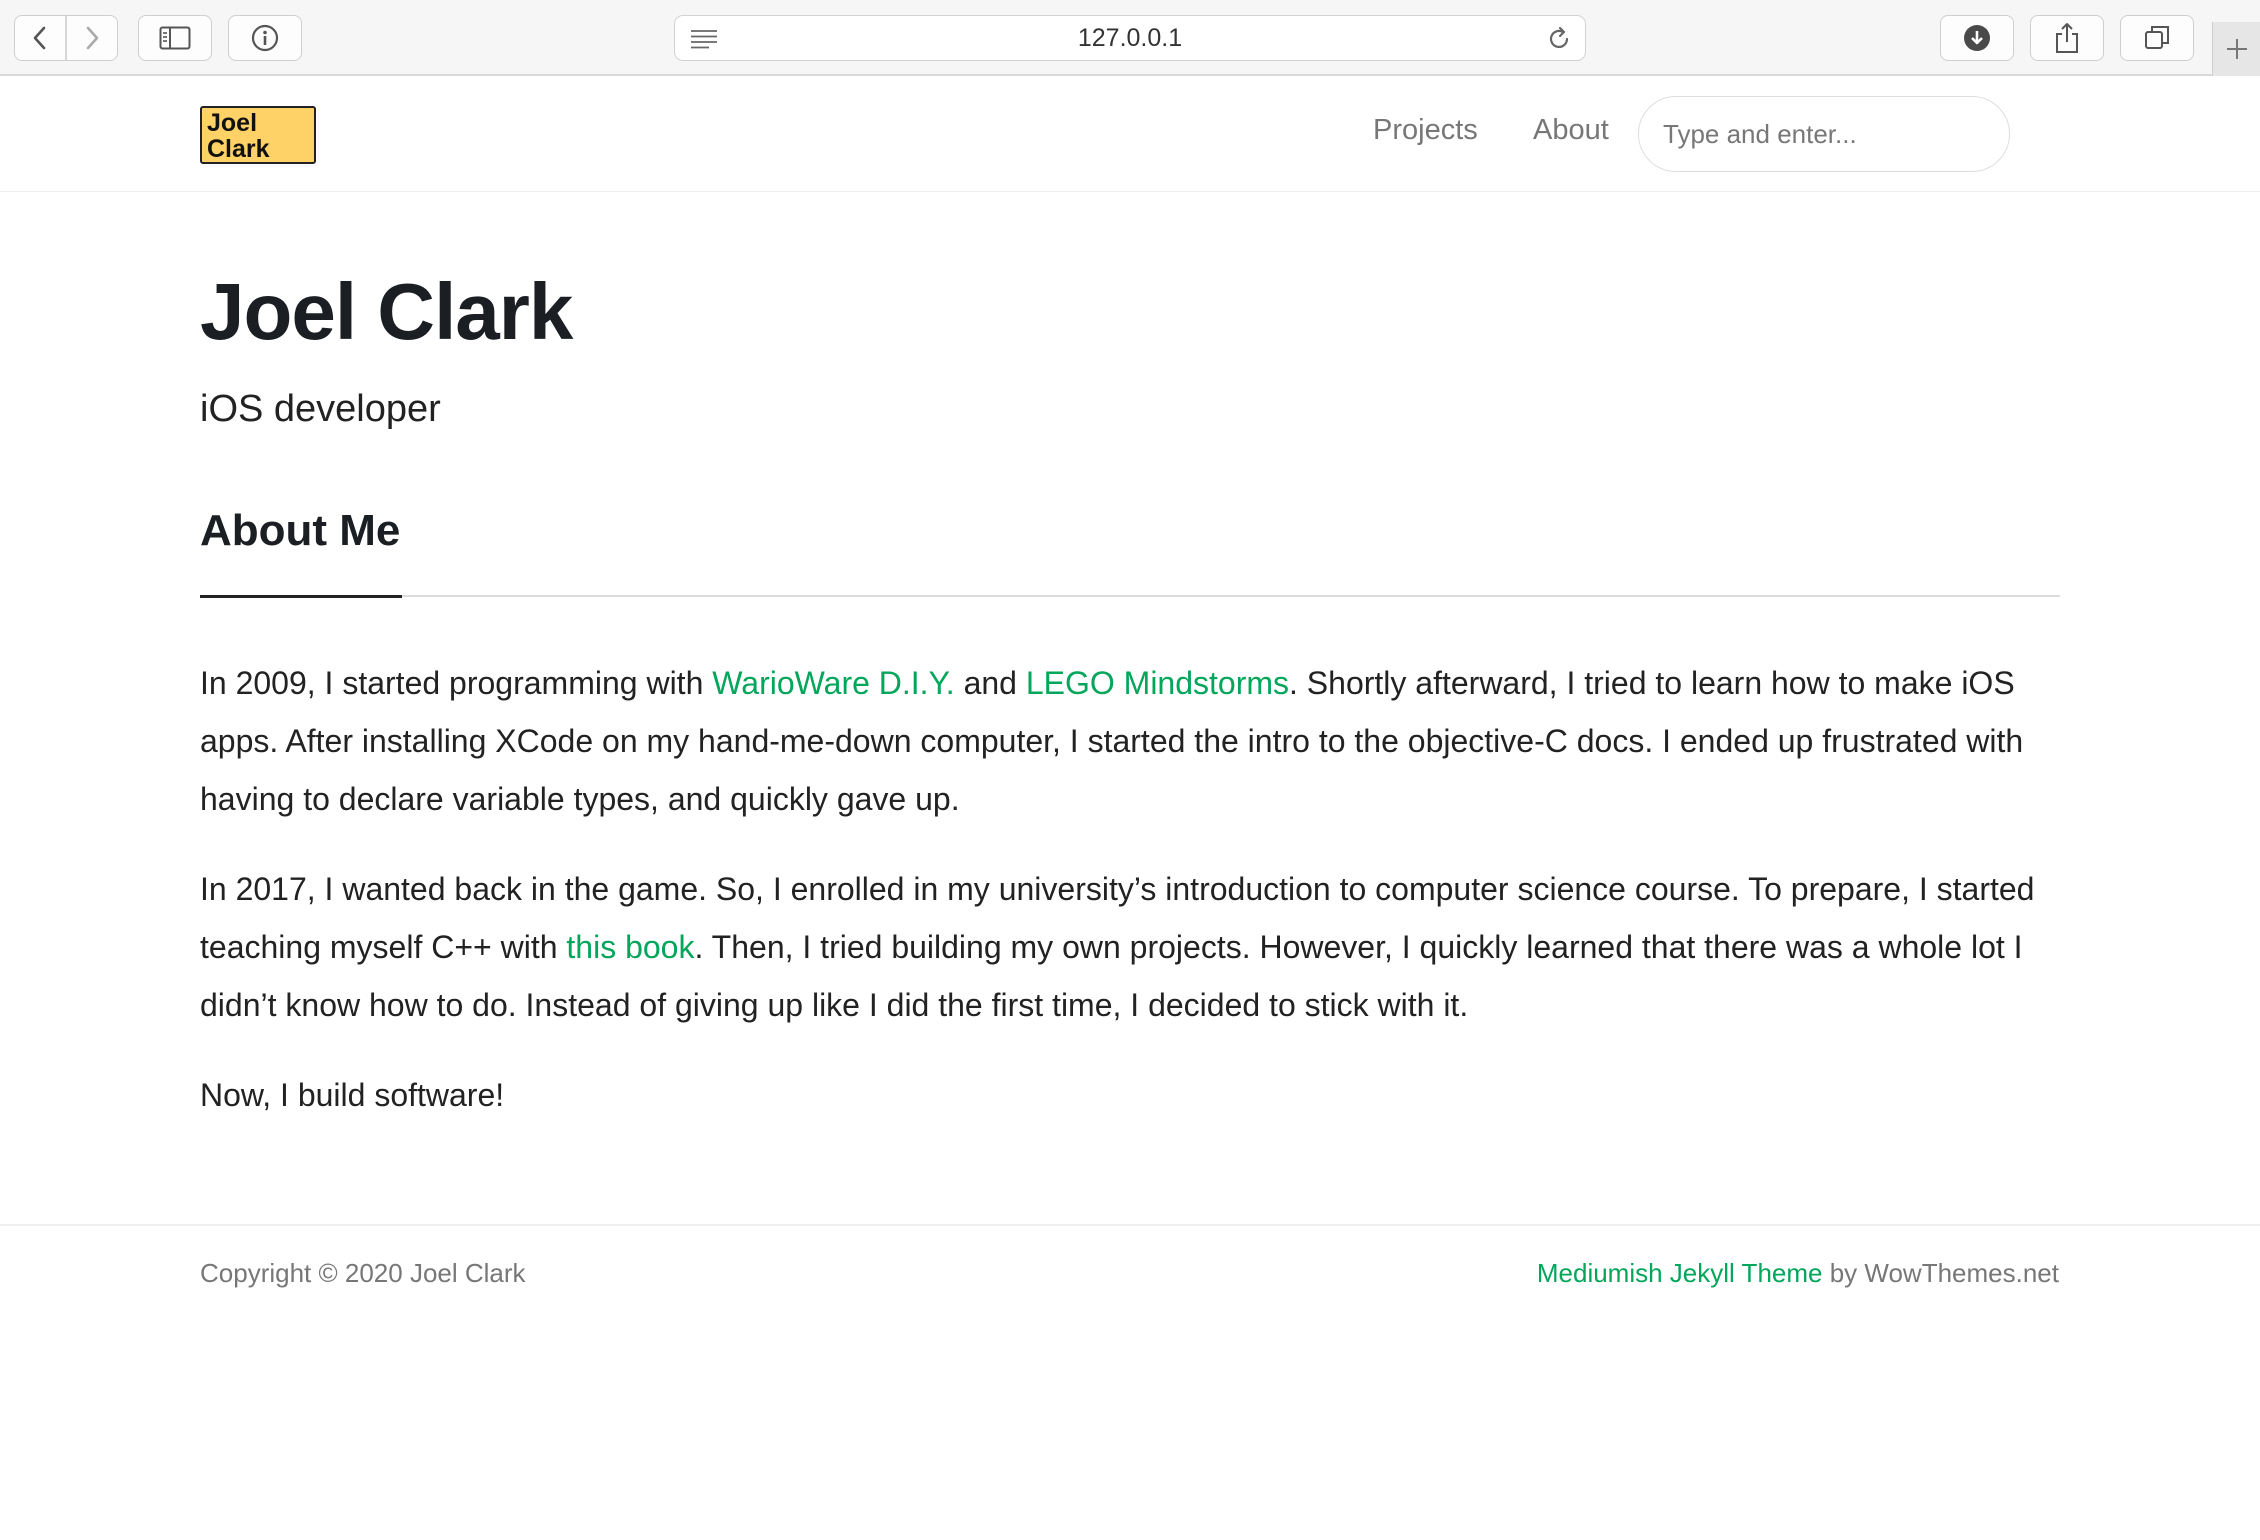 The height and width of the screenshot is (1540, 2260). What do you see at coordinates (386, 311) in the screenshot?
I see `page-title: Joel Clark` at bounding box center [386, 311].